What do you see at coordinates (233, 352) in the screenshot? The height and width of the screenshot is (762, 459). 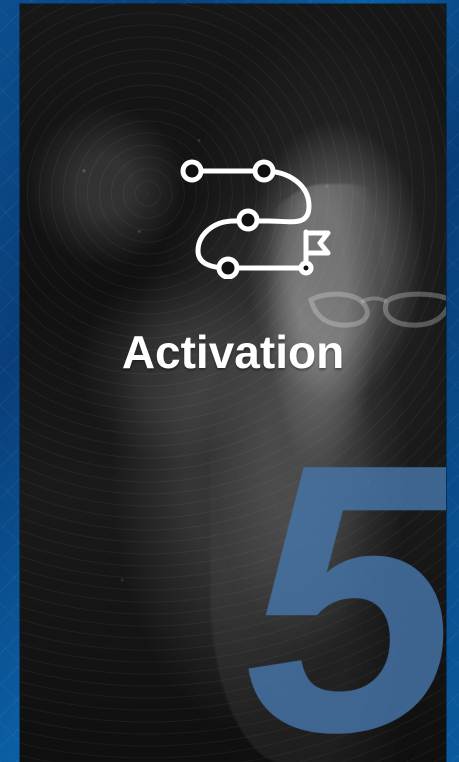 I see `activation-title: Activation` at bounding box center [233, 352].